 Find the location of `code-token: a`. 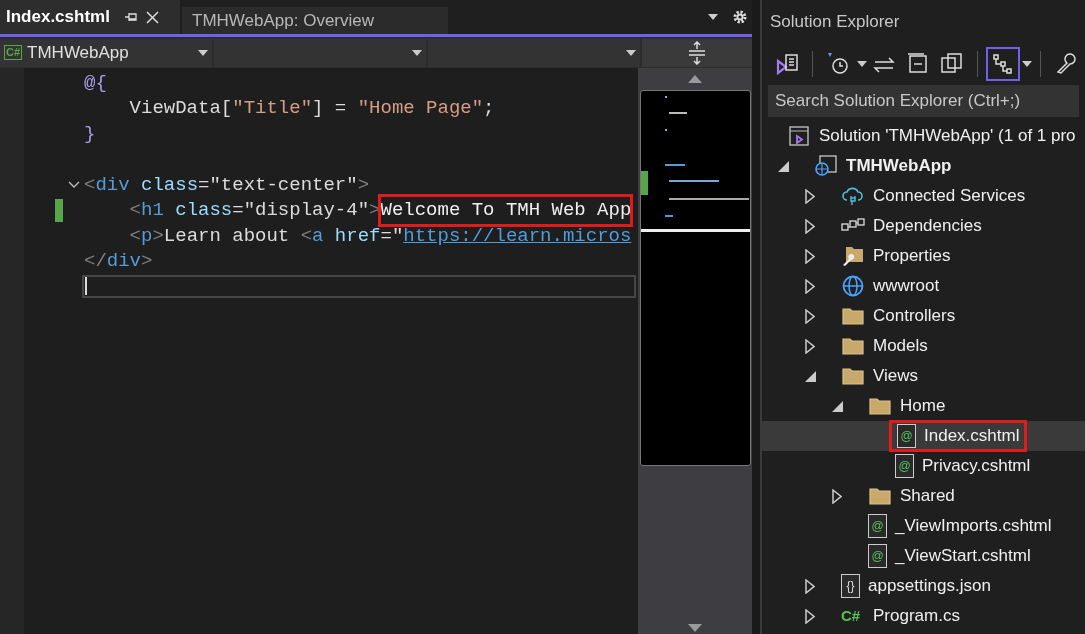

code-token: a is located at coordinates (318, 236).